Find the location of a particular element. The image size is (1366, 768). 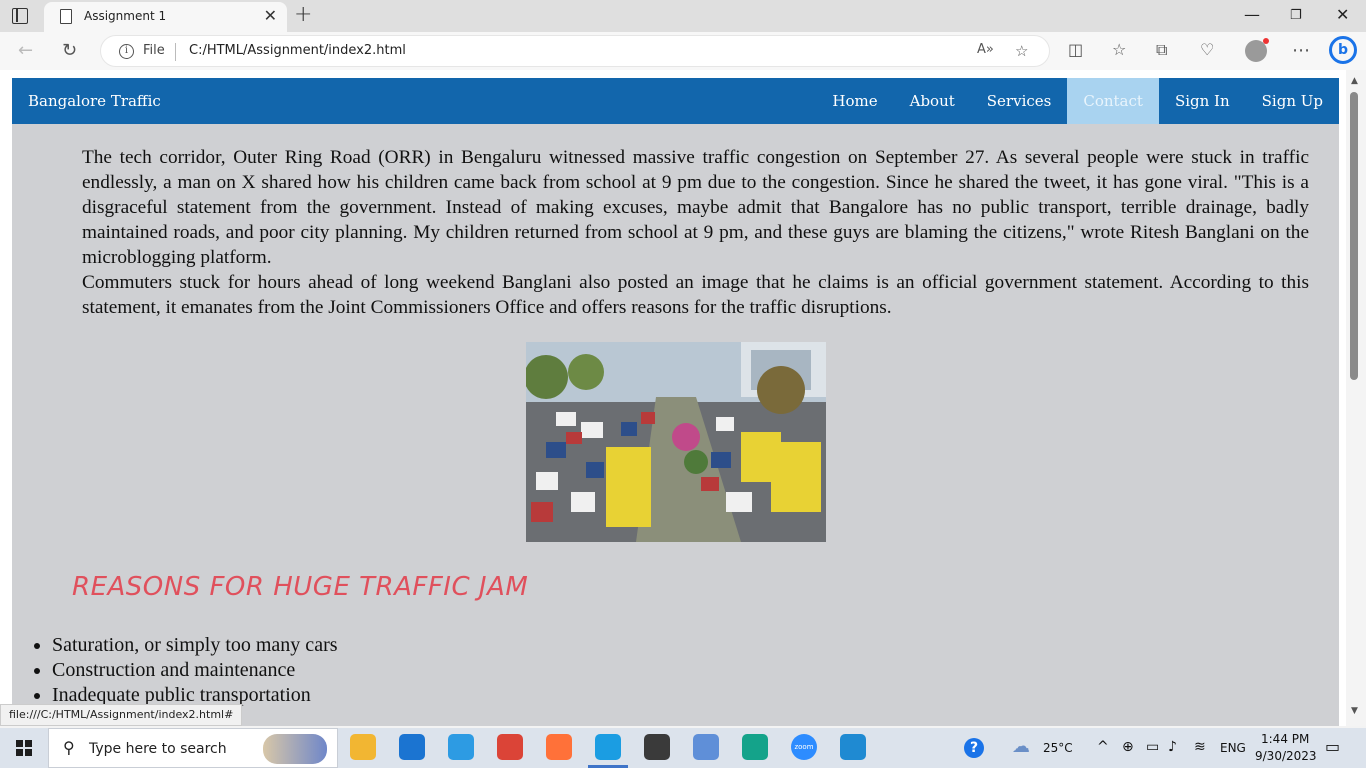

nav-sign-in: Sign In is located at coordinates (1202, 101).